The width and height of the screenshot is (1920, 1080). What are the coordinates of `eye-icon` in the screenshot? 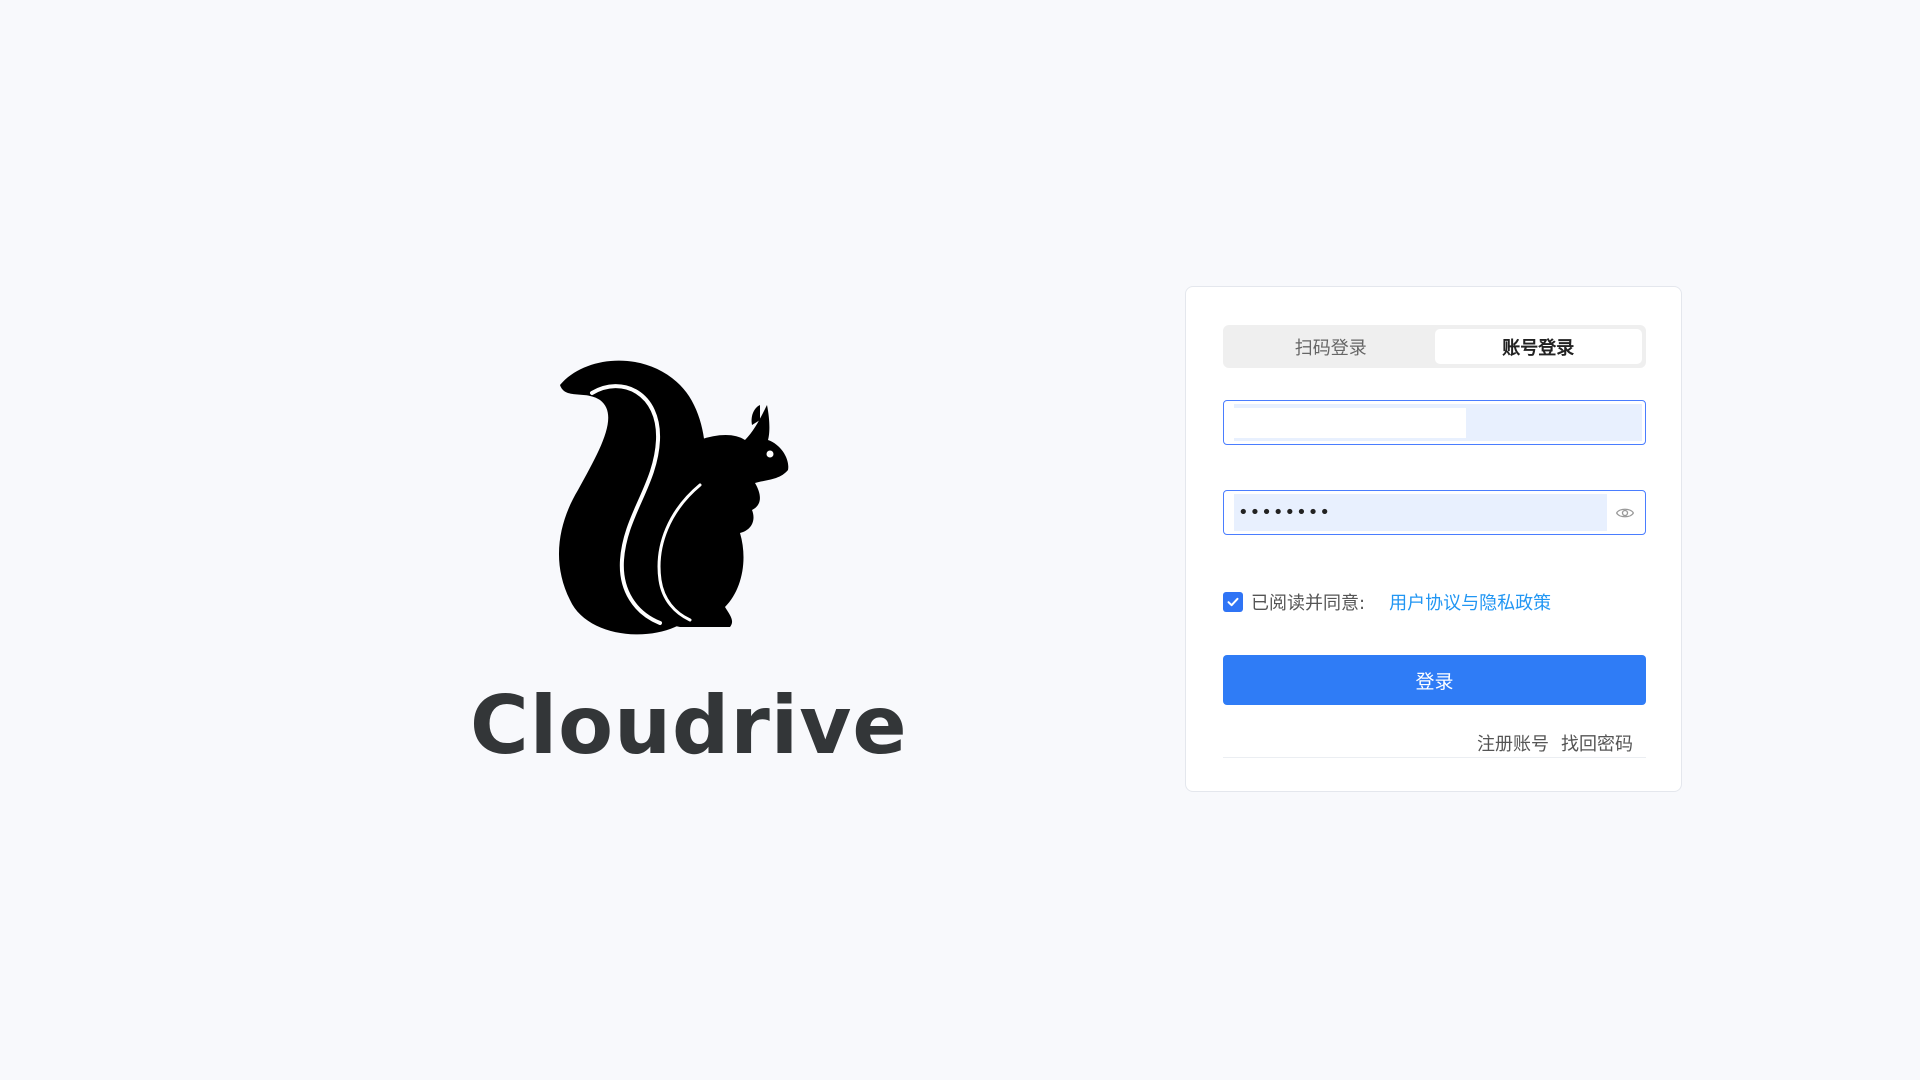 It's located at (1625, 513).